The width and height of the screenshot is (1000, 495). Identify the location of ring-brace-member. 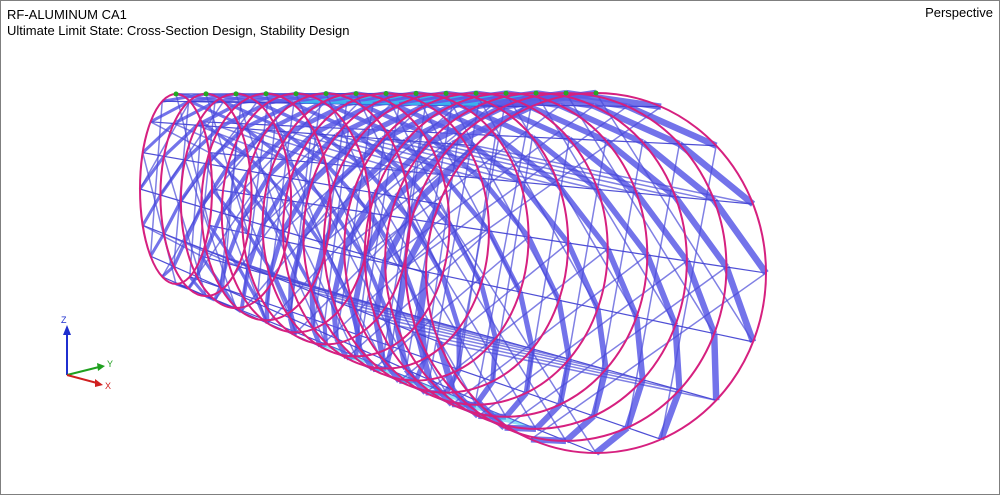
(582, 338).